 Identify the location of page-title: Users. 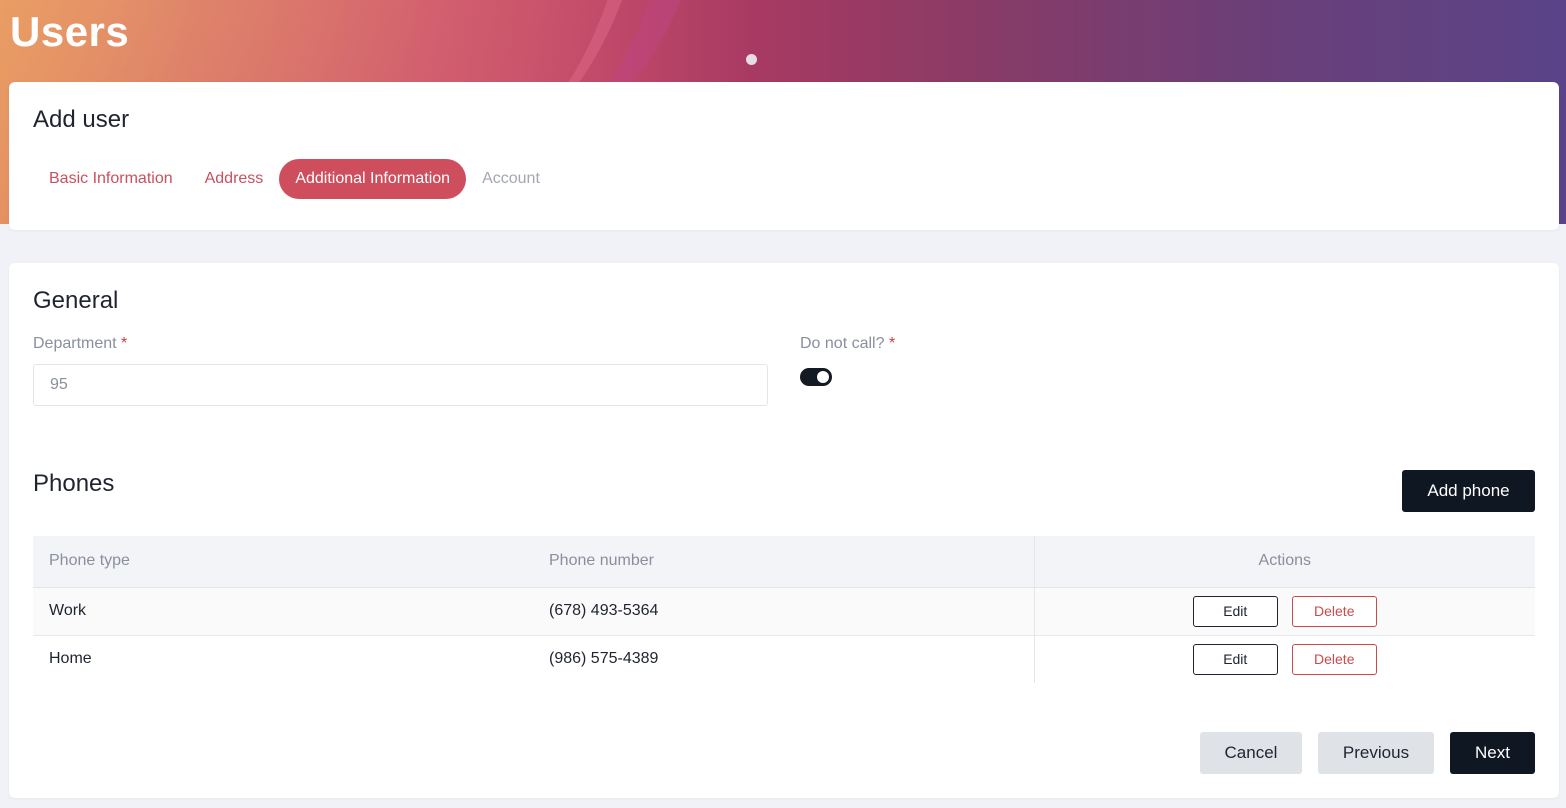
(70, 31).